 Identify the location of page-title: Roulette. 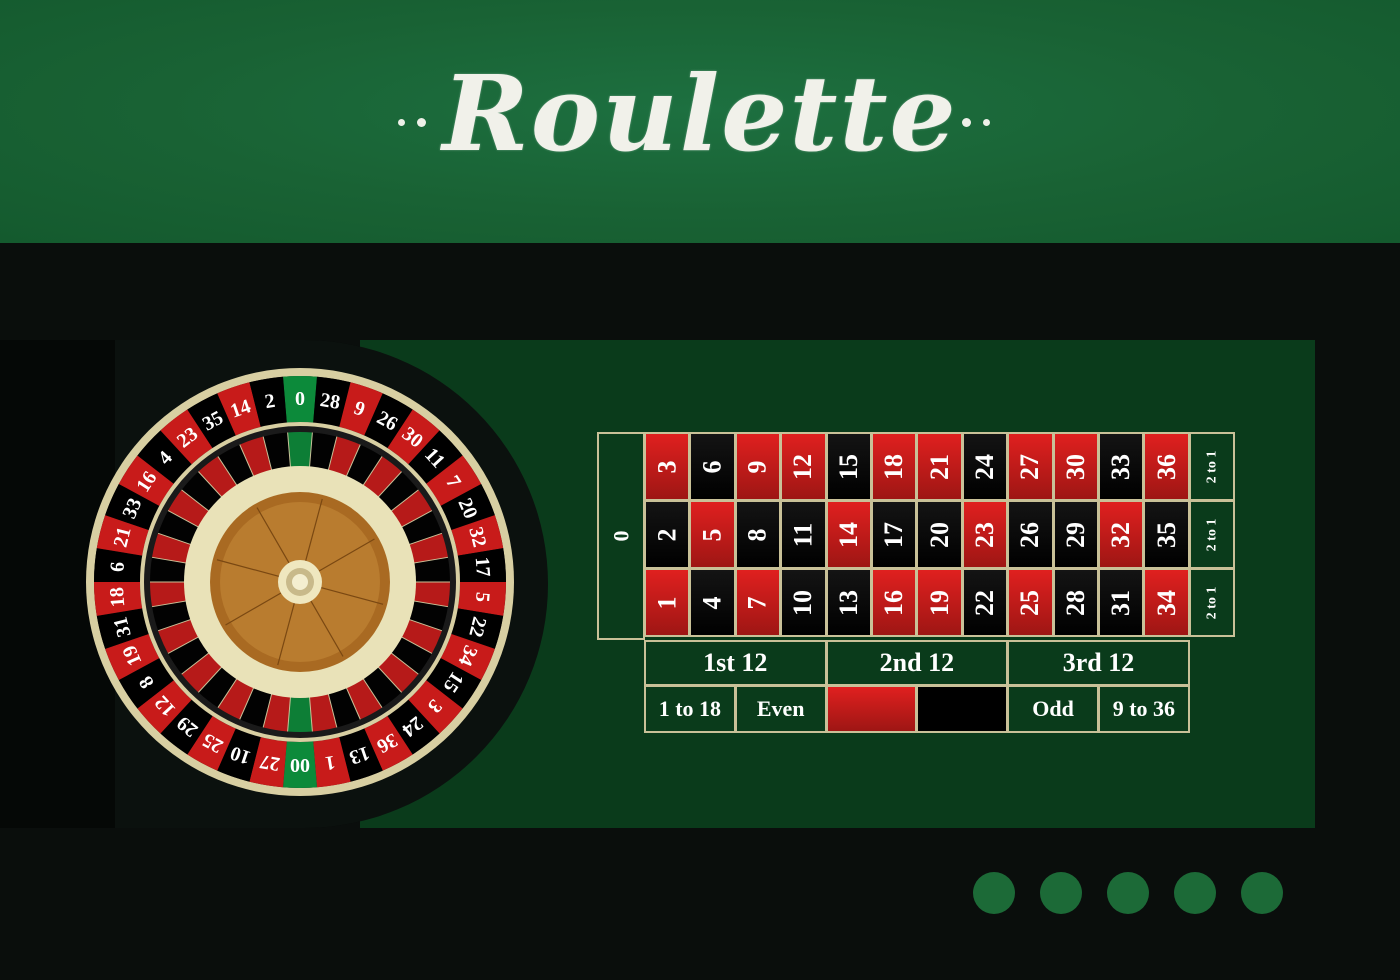
(700, 113).